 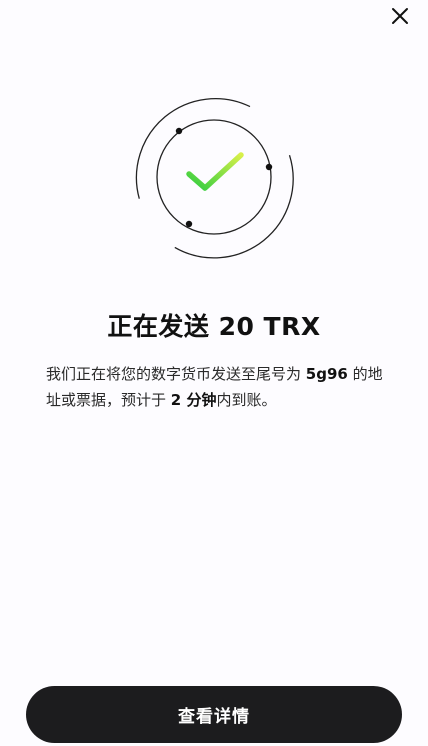 What do you see at coordinates (214, 714) in the screenshot?
I see `view-details-button: 查看详情` at bounding box center [214, 714].